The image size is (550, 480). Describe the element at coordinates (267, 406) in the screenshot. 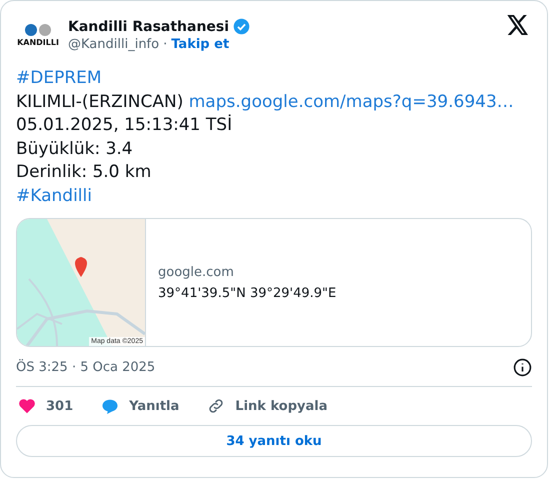

I see `copy-link-button: Link kopyala` at that location.